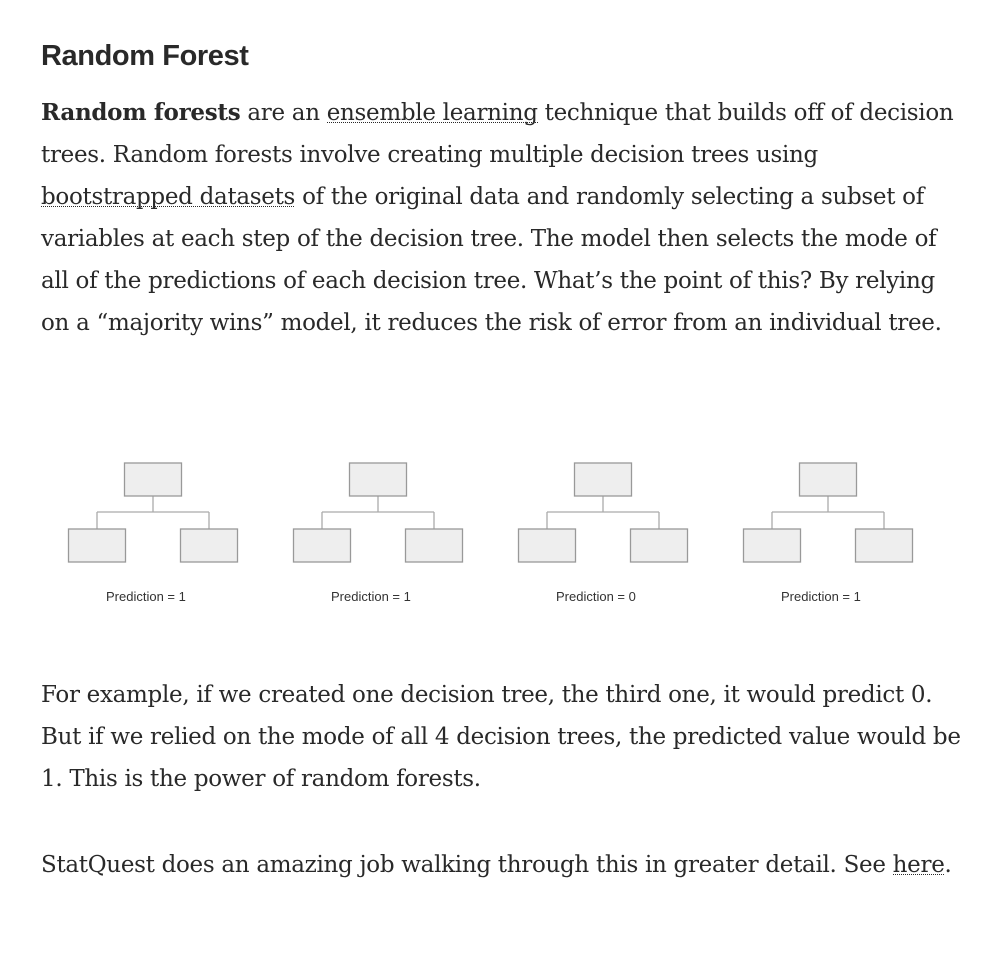 The height and width of the screenshot is (970, 1004). Describe the element at coordinates (146, 596) in the screenshot. I see `prediction-label-1: Prediction = 1` at that location.